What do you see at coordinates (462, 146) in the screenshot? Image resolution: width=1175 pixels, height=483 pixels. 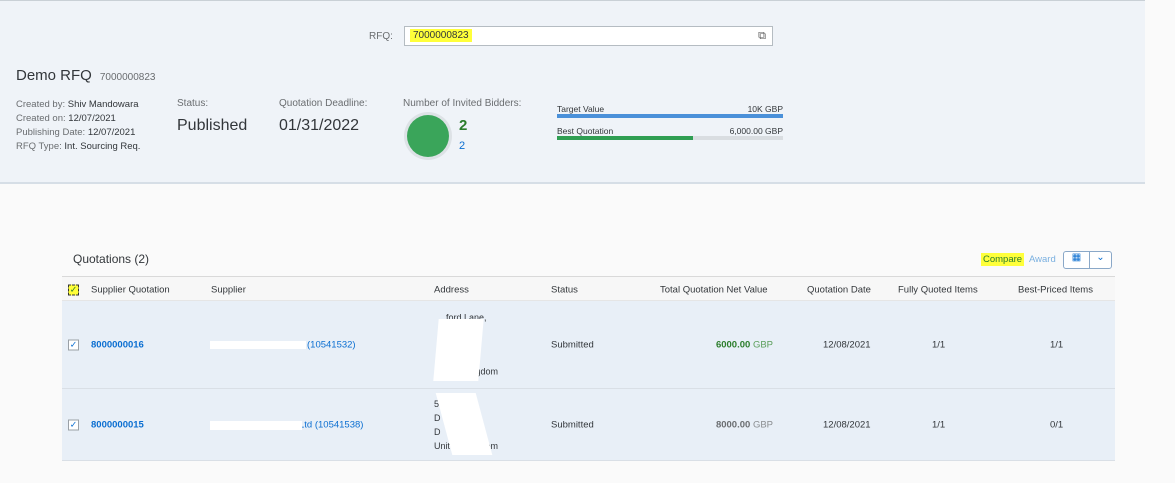 I see `bidders-sub-count: 2` at bounding box center [462, 146].